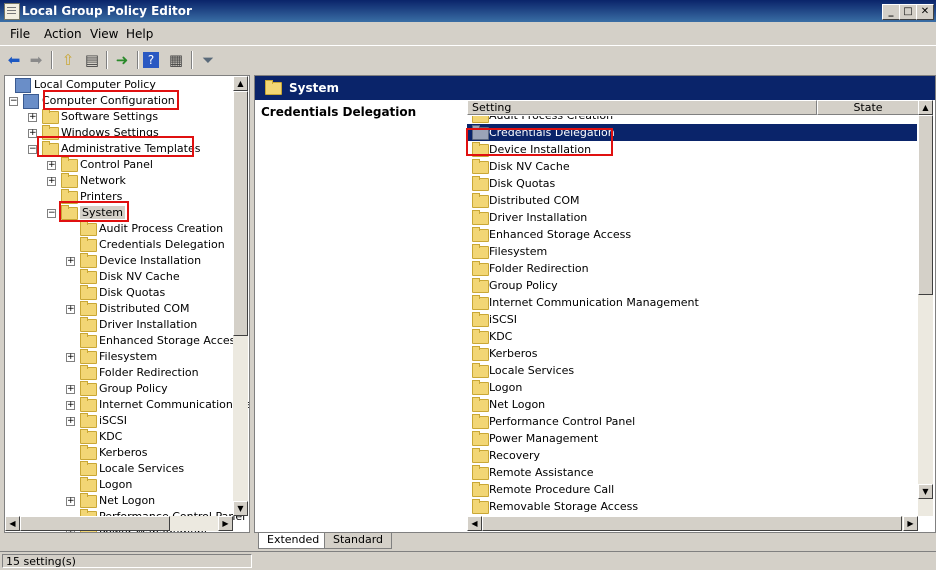 The width and height of the screenshot is (936, 570). What do you see at coordinates (358, 541) in the screenshot?
I see `tab-standard: Standard` at bounding box center [358, 541].